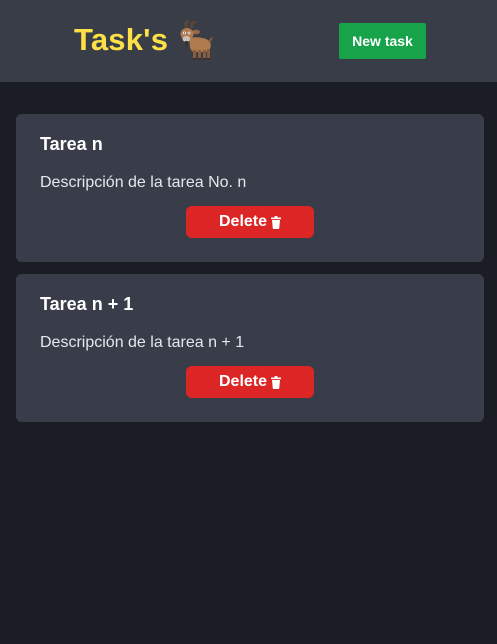 Image resolution: width=497 pixels, height=644 pixels. What do you see at coordinates (143, 182) in the screenshot?
I see `task-description: Descripción de la tarea No. n` at bounding box center [143, 182].